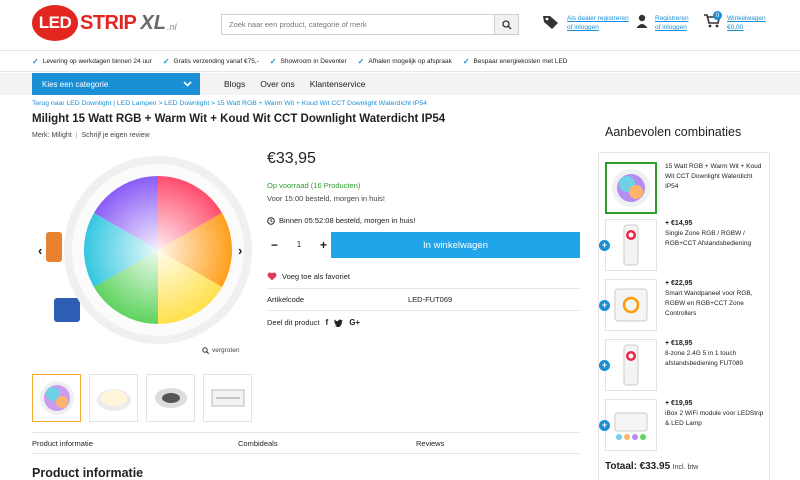  What do you see at coordinates (52, 135) in the screenshot?
I see `brand-label: Merk: Milight` at bounding box center [52, 135].